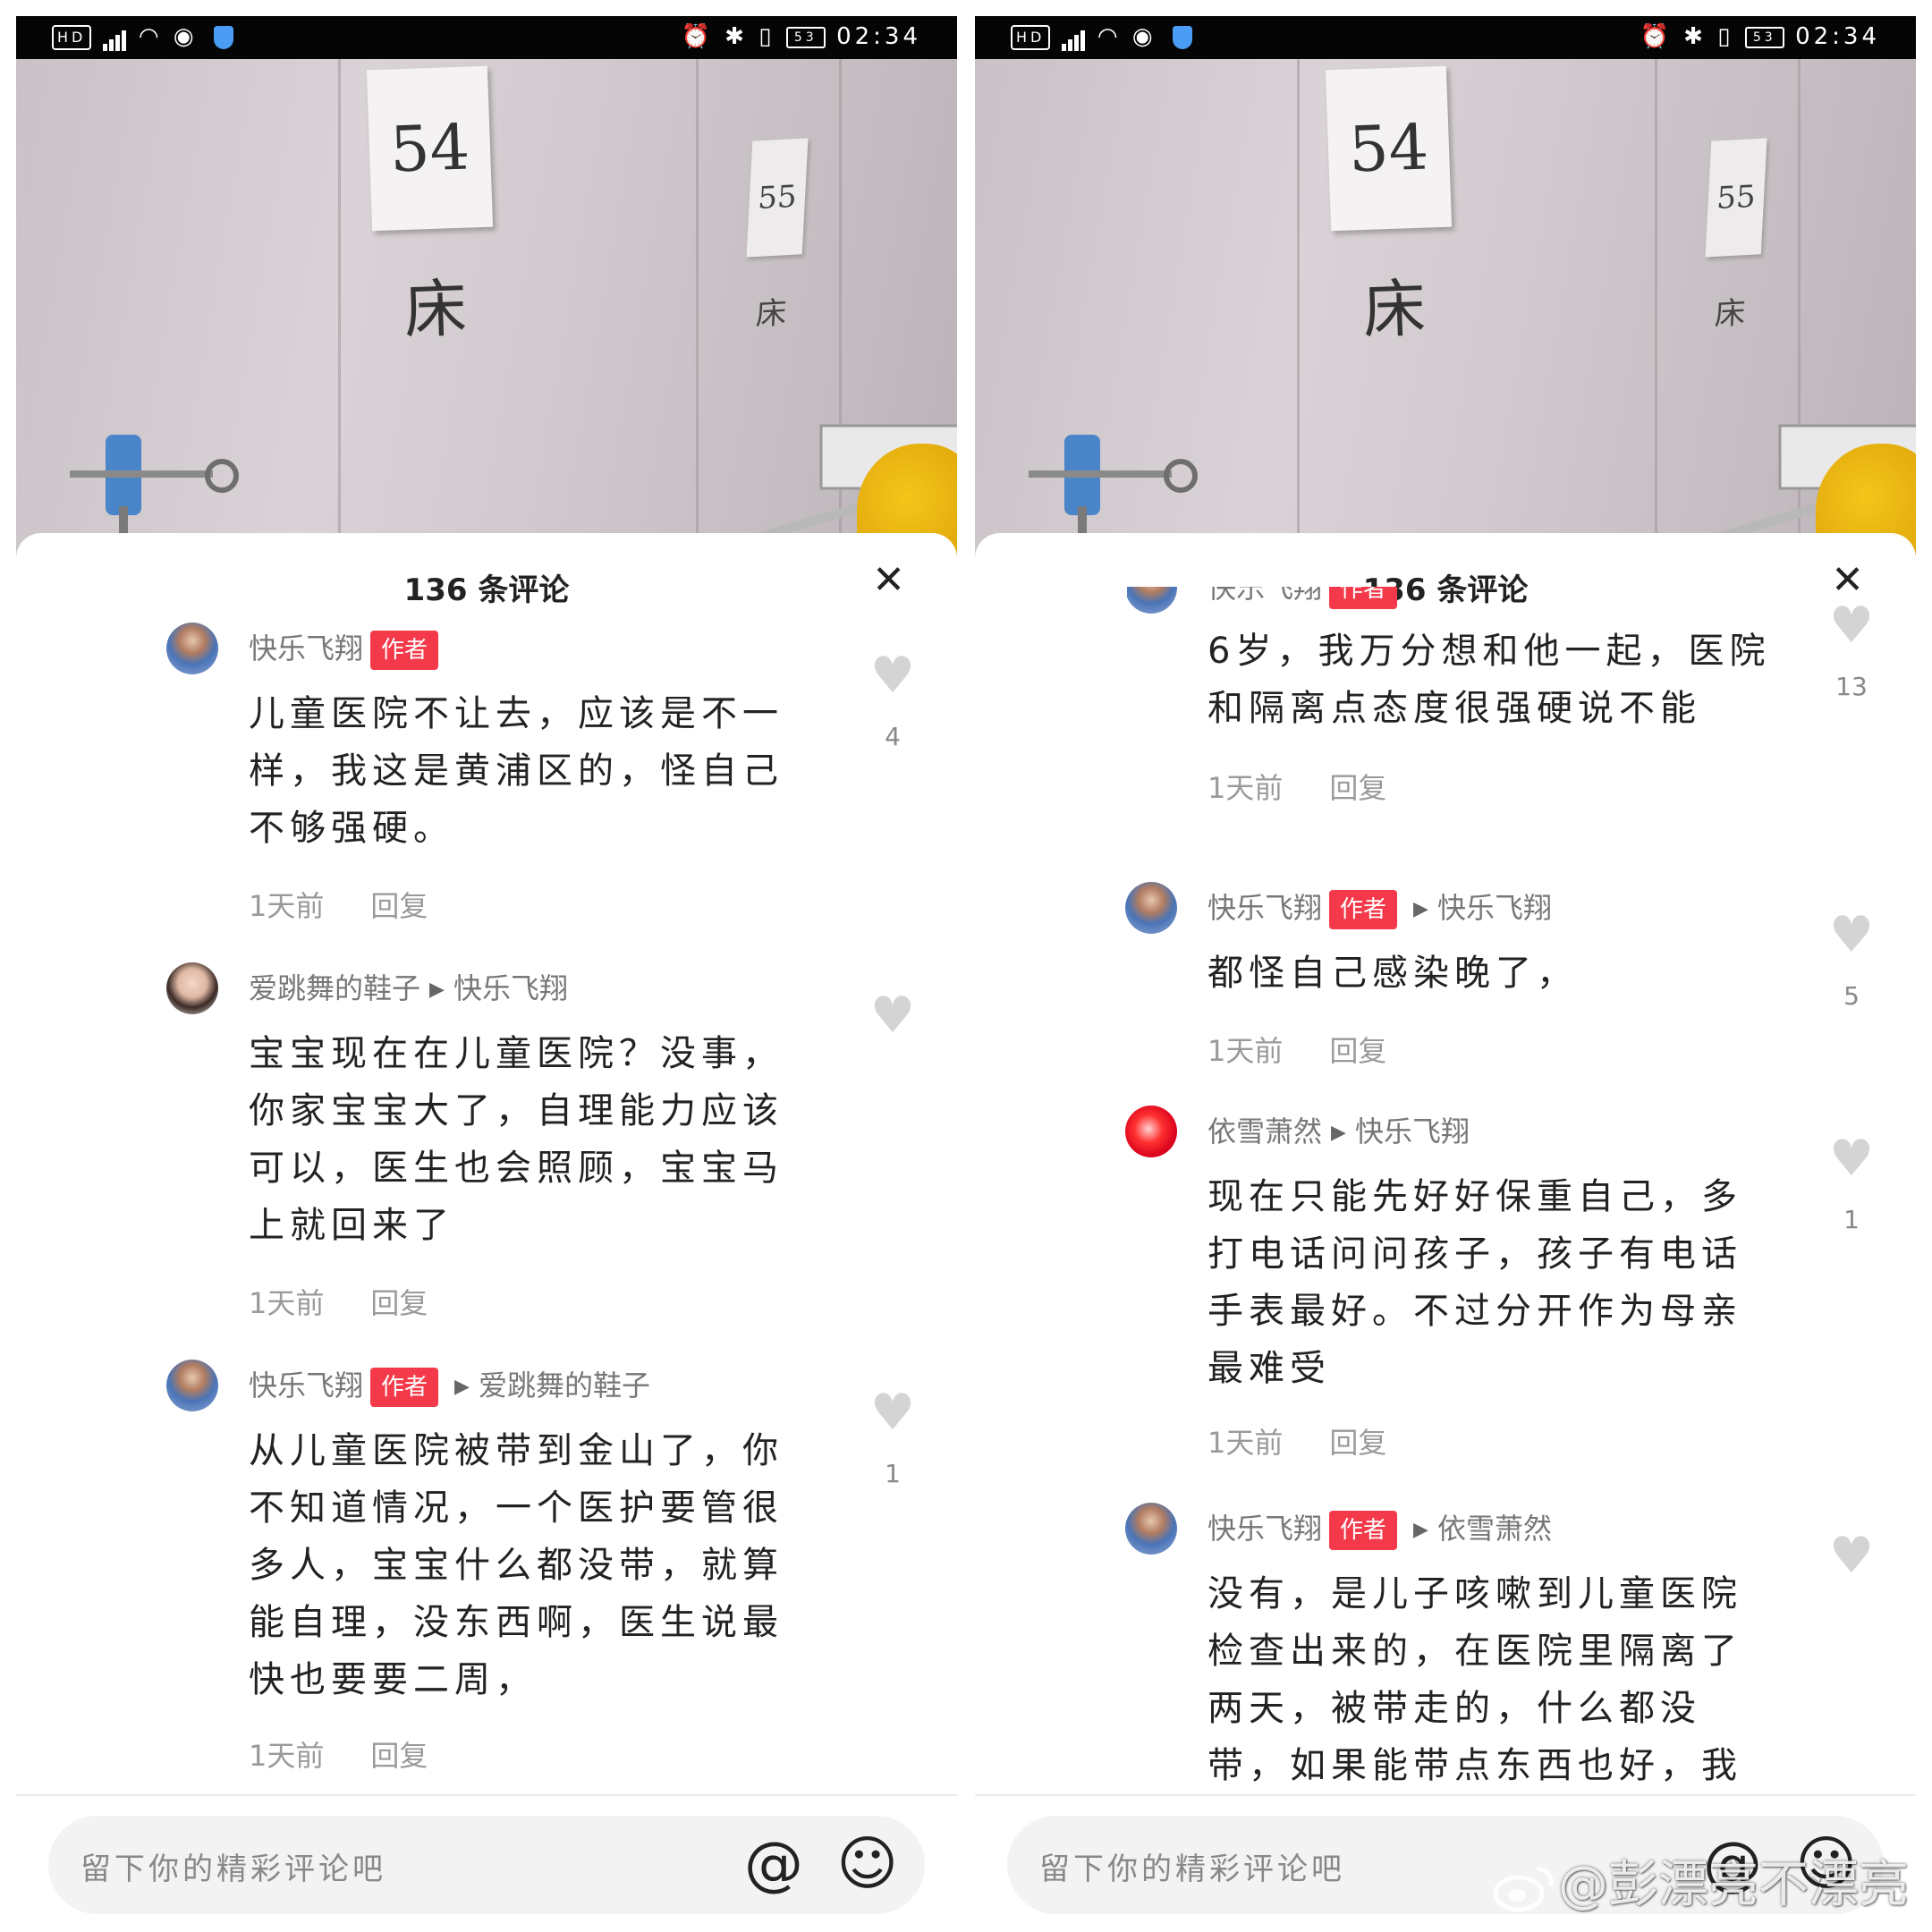  I want to click on comment-input: 留下你的精彩评论吧 @ ☺, so click(486, 1865).